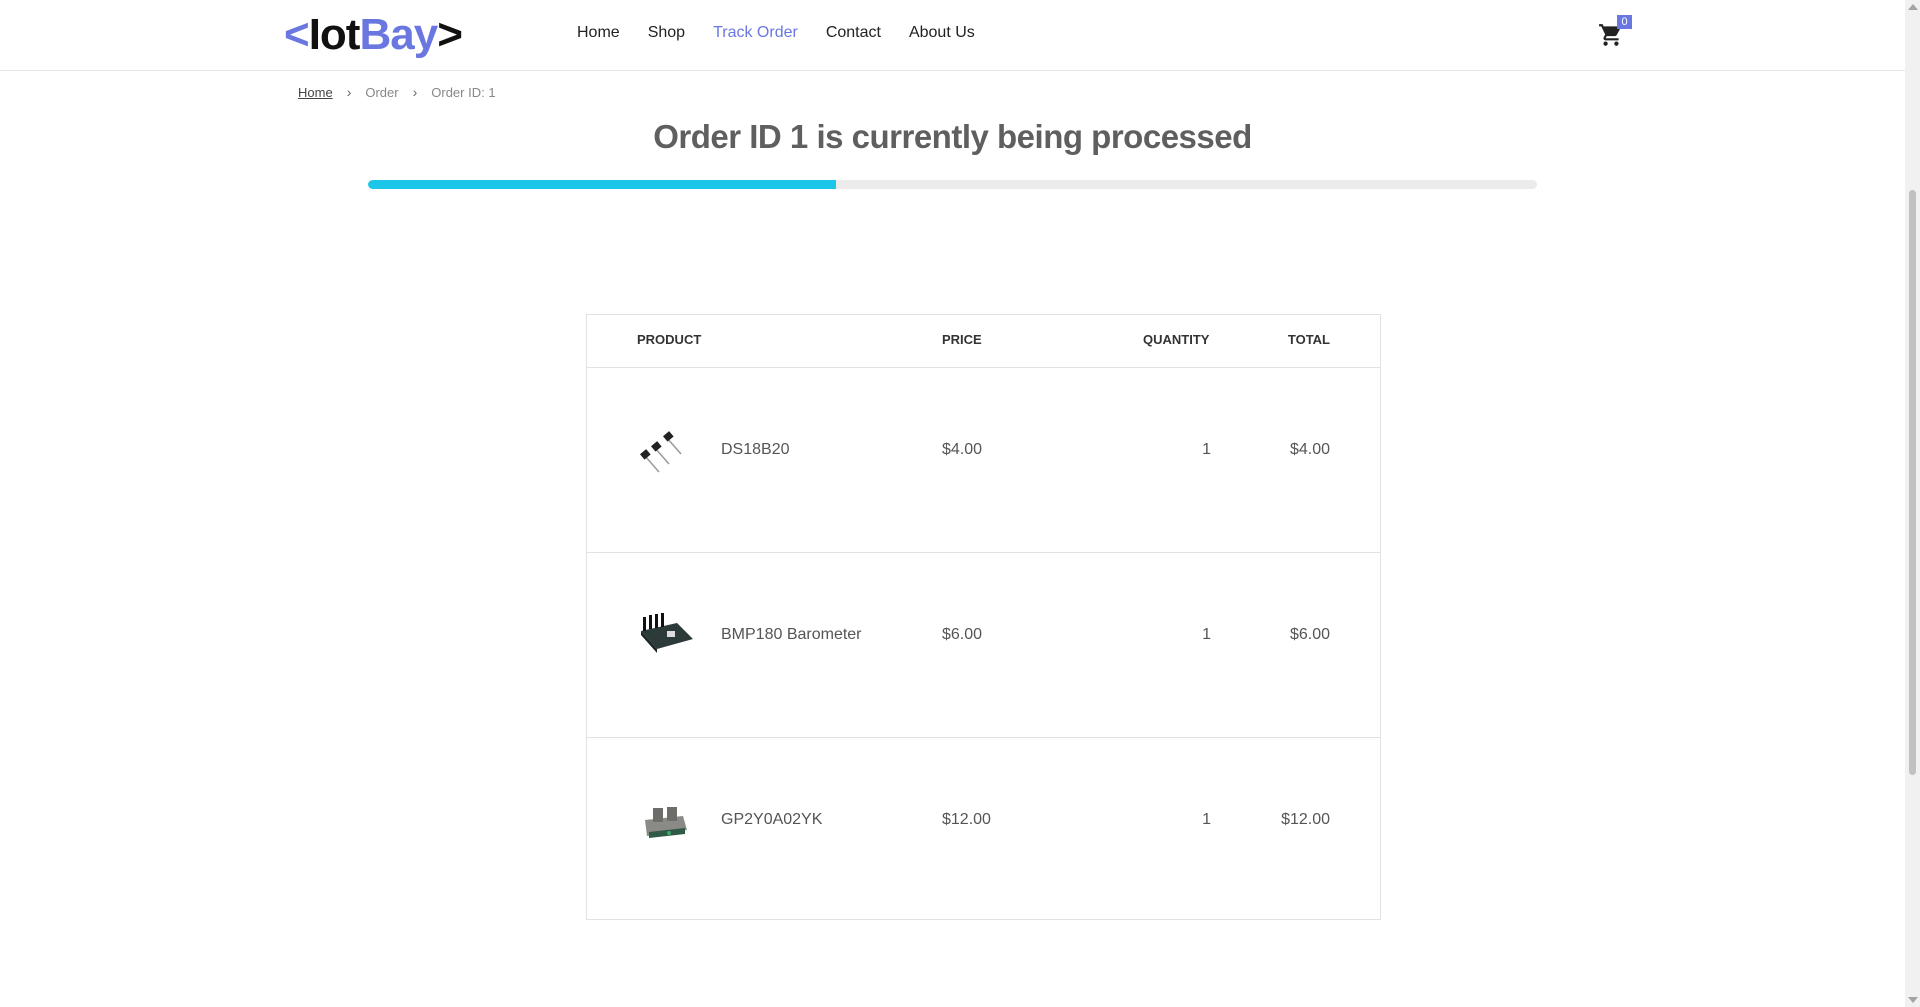 Image resolution: width=1920 pixels, height=1007 pixels. Describe the element at coordinates (1913, 1000) in the screenshot. I see `scroll-down-arrow-icon` at that location.